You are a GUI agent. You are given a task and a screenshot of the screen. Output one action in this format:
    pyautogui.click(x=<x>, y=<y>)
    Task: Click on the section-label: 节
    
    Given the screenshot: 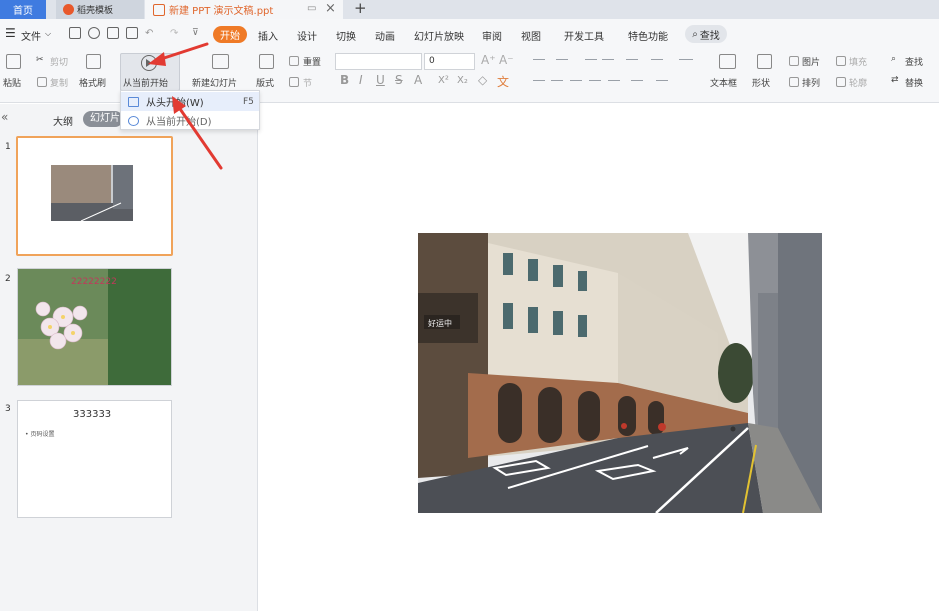 What is the action you would take?
    pyautogui.click(x=307, y=82)
    